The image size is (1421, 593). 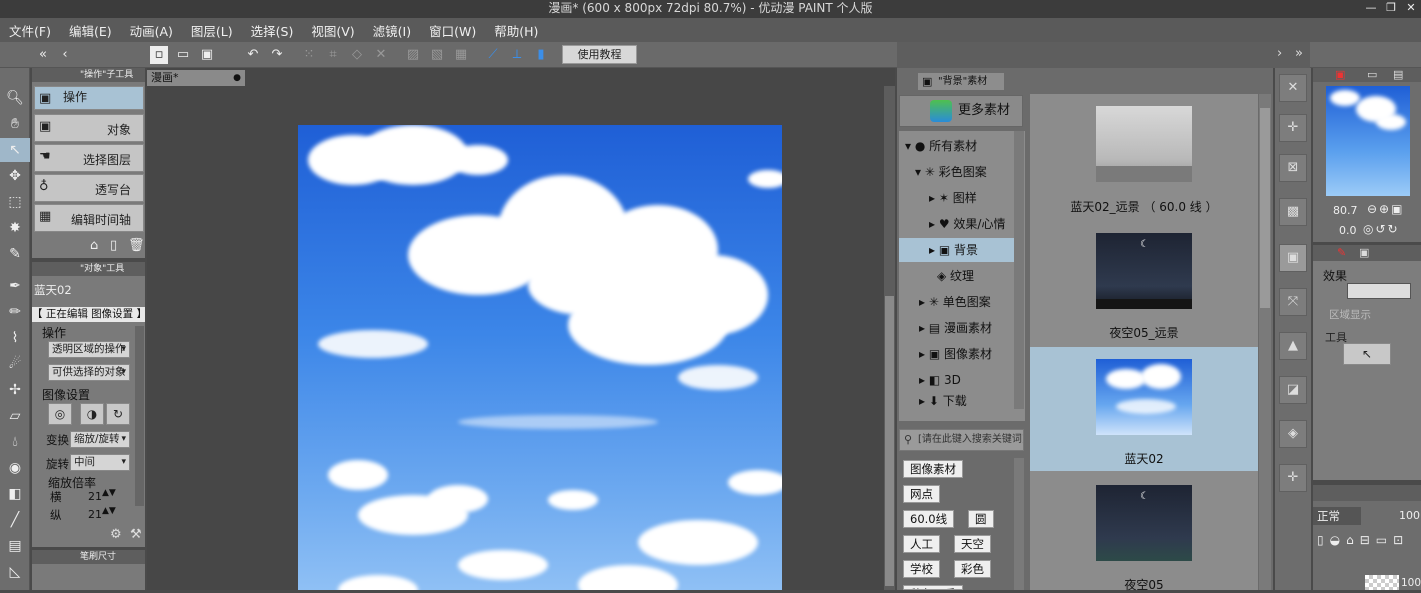 I want to click on ruler-icon: ◺, so click(x=15, y=572).